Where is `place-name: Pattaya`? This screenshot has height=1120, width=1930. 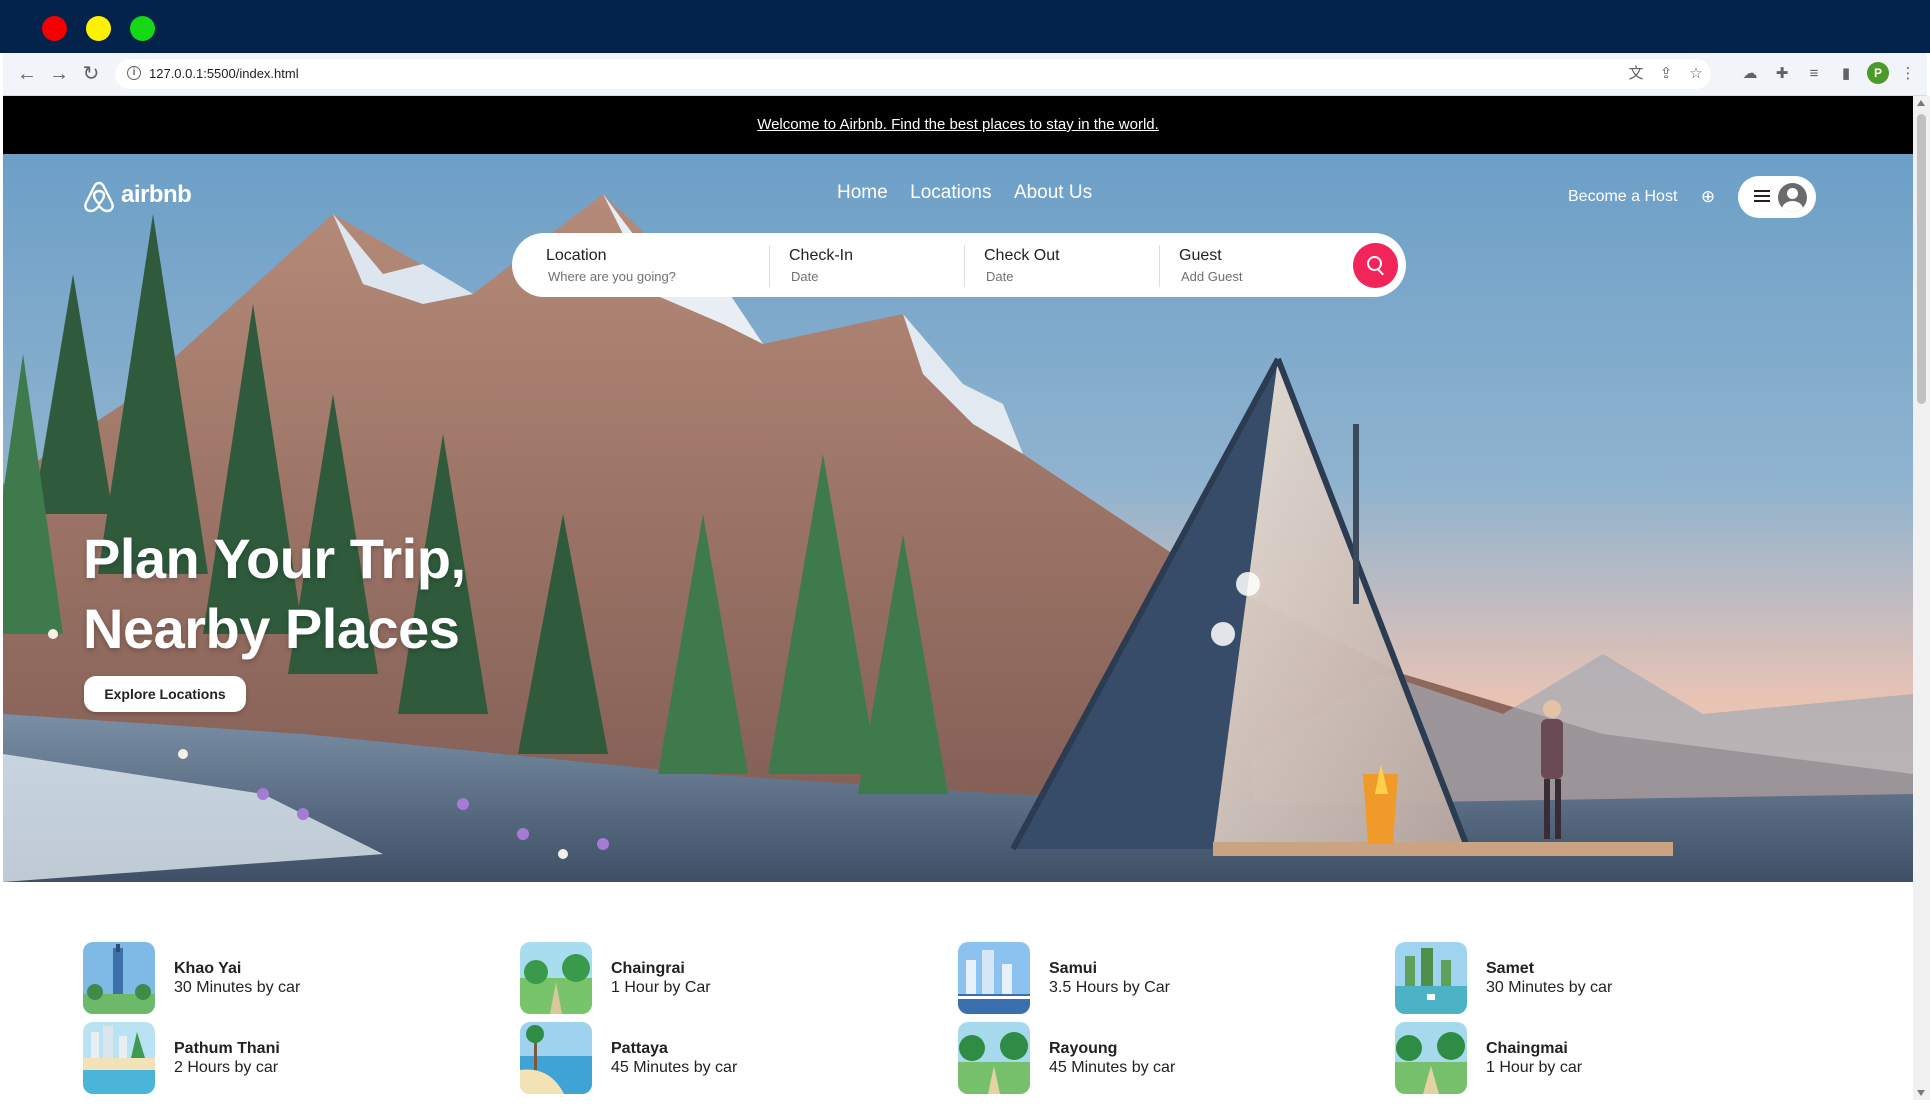 place-name: Pattaya is located at coordinates (639, 1048).